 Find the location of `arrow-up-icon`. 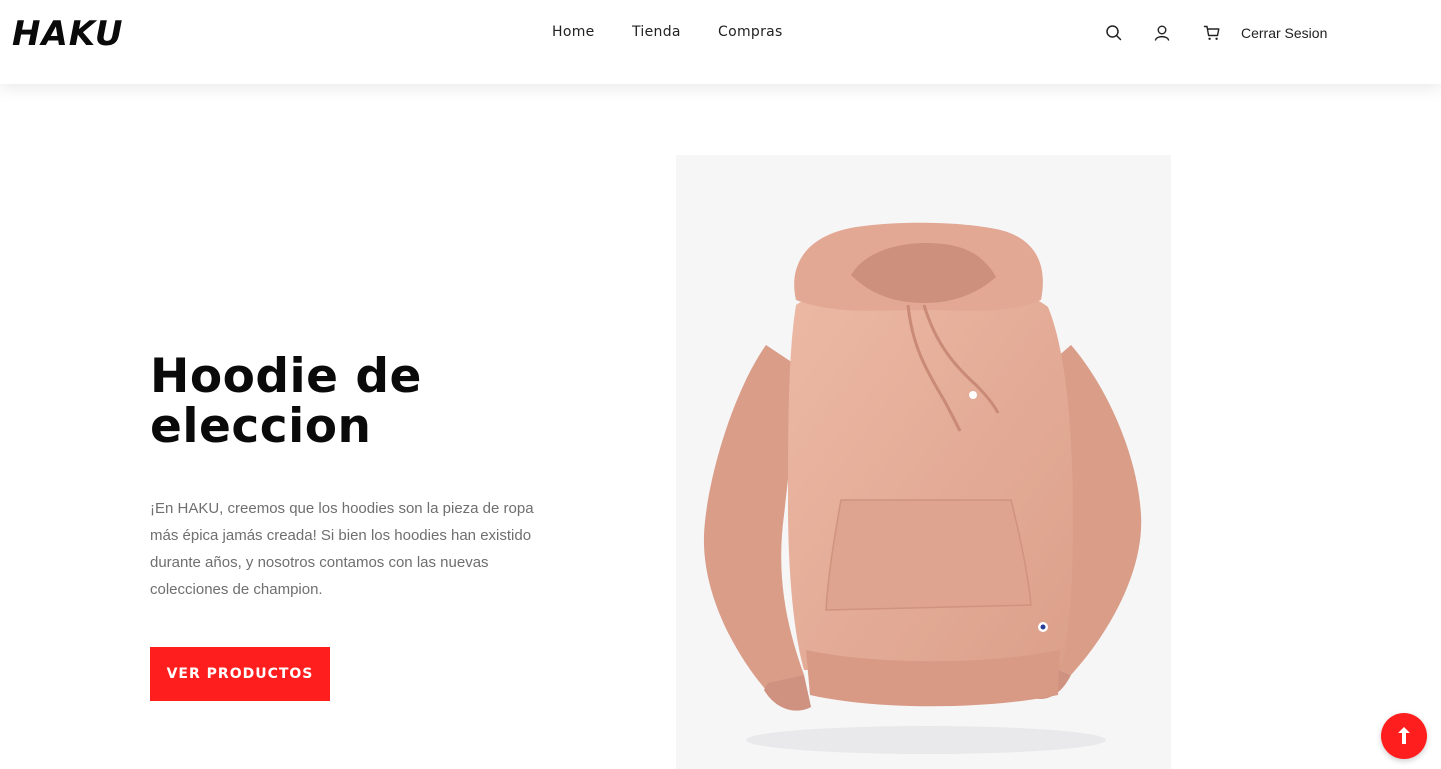

arrow-up-icon is located at coordinates (1404, 735).